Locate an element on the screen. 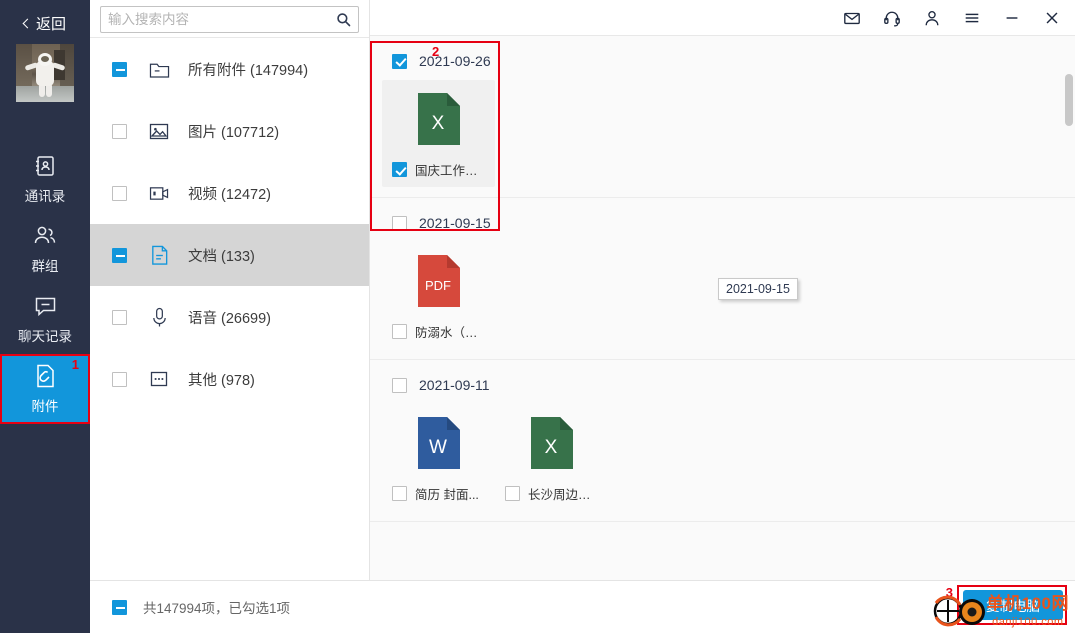 This screenshot has width=1075, height=633. scrollbar-thumb is located at coordinates (1069, 100).